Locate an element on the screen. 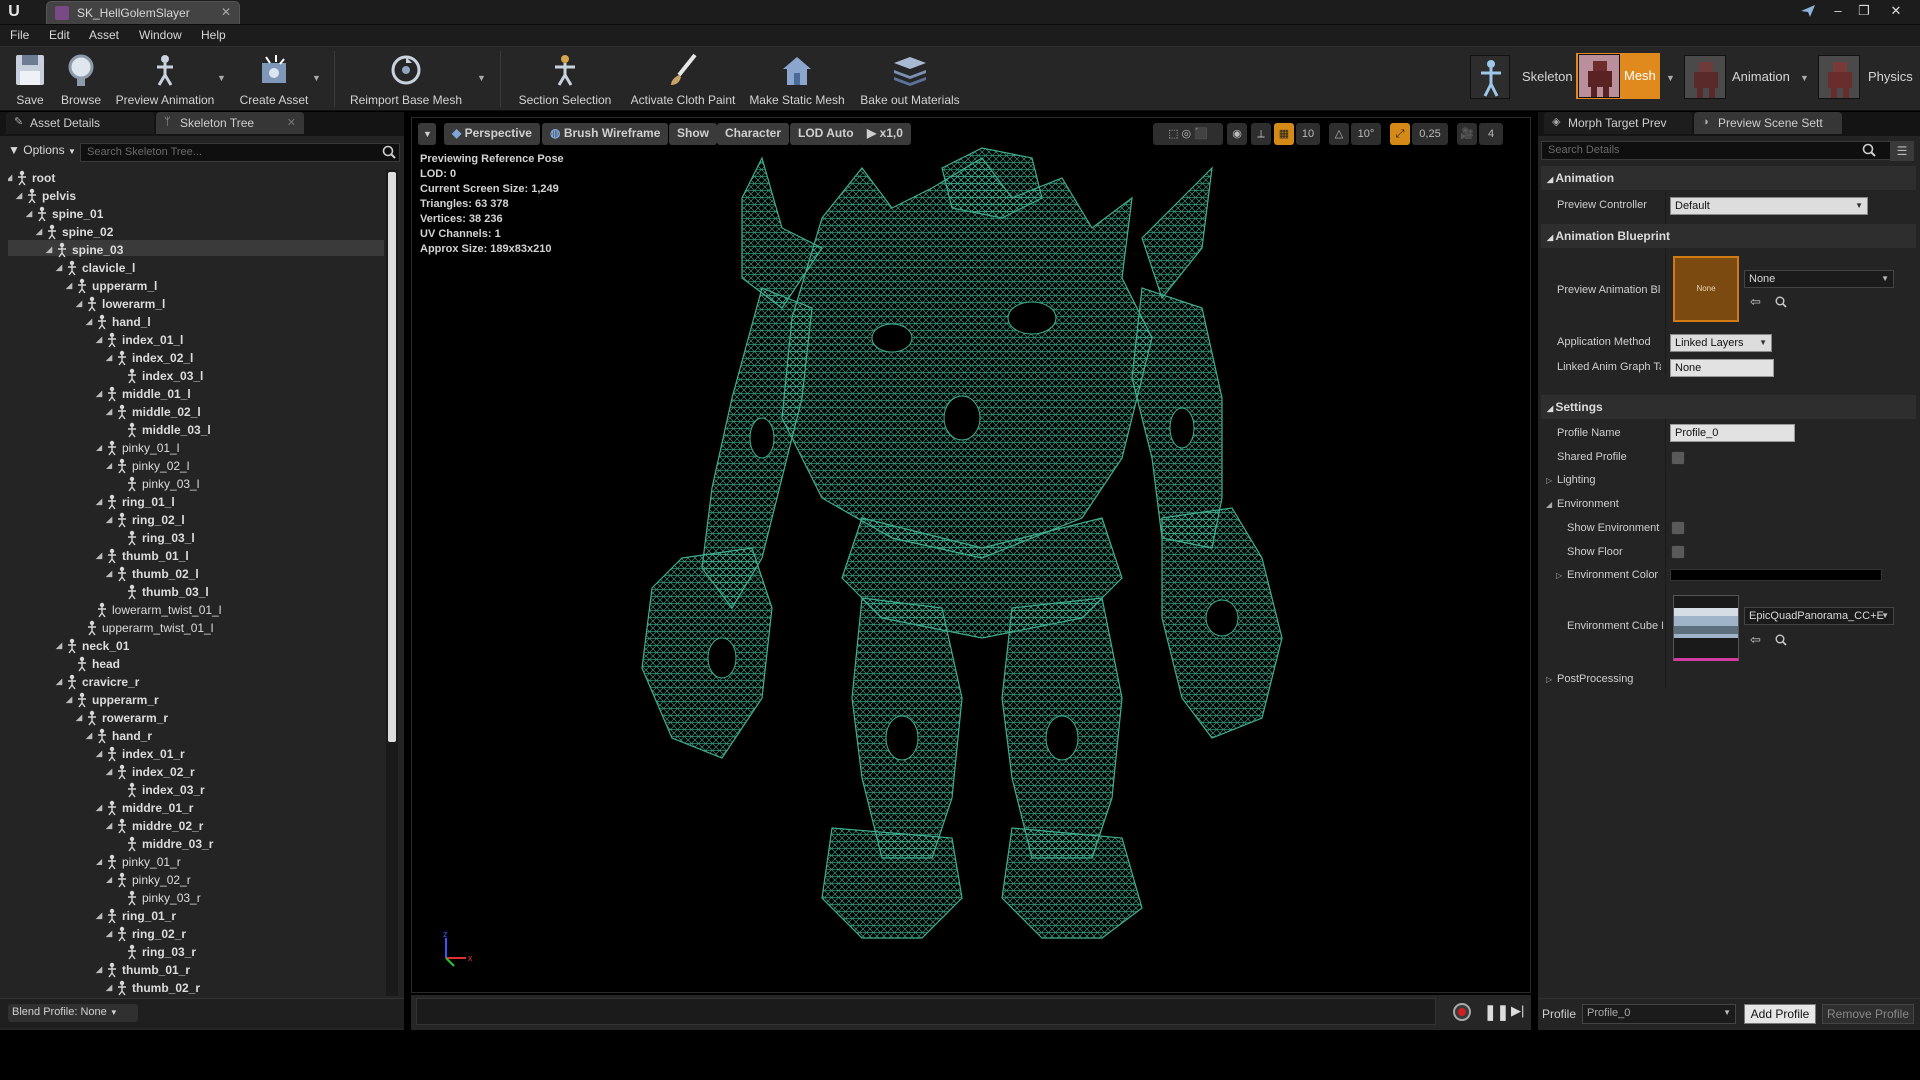 The height and width of the screenshot is (1080, 1920). details-search-input: Search Details is located at coordinates (1716, 150).